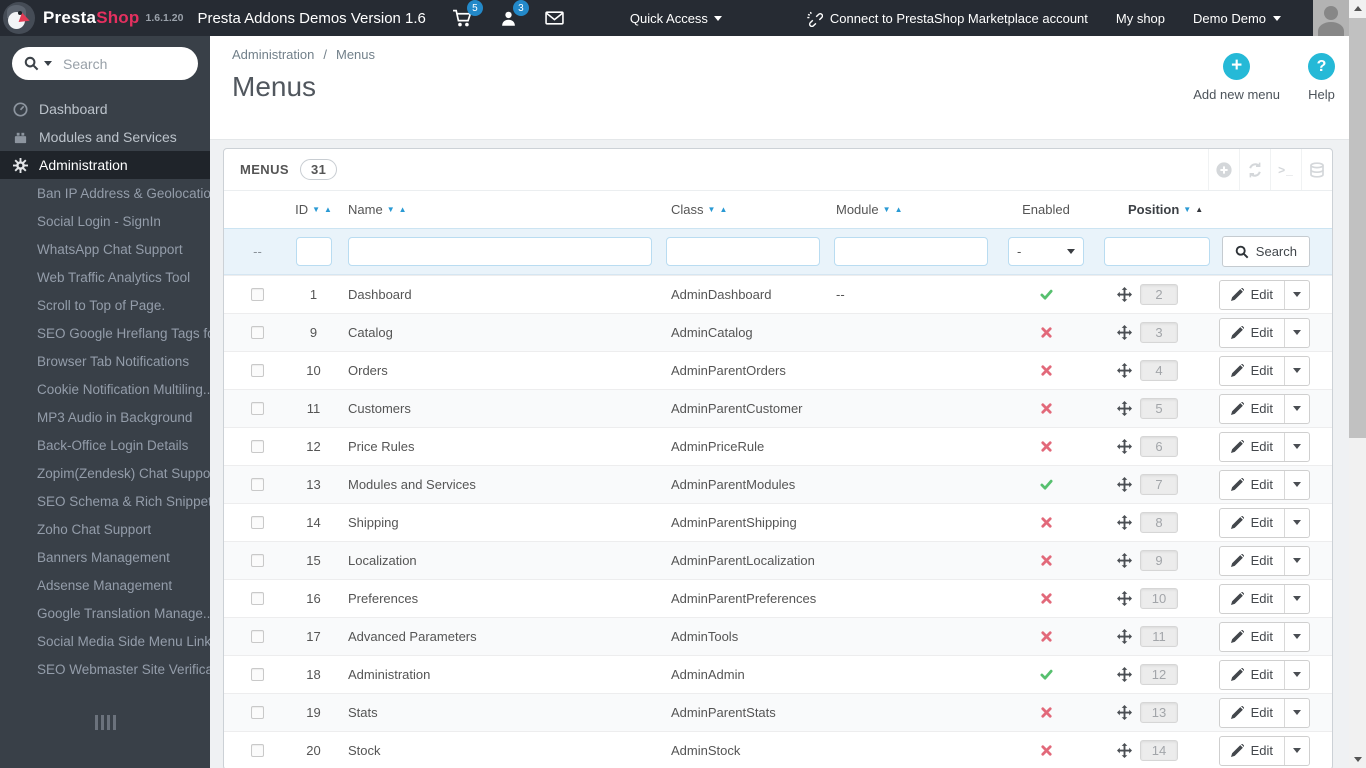  I want to click on scrollbar-thumb, so click(1357, 228).